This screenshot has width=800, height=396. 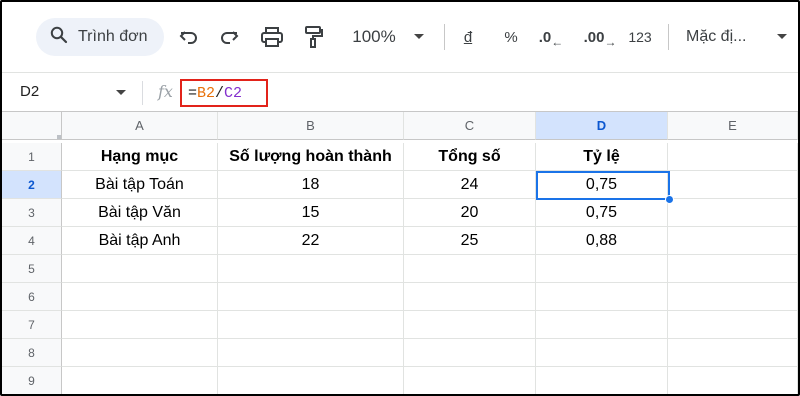 I want to click on row-header-6: 6, so click(x=32, y=297).